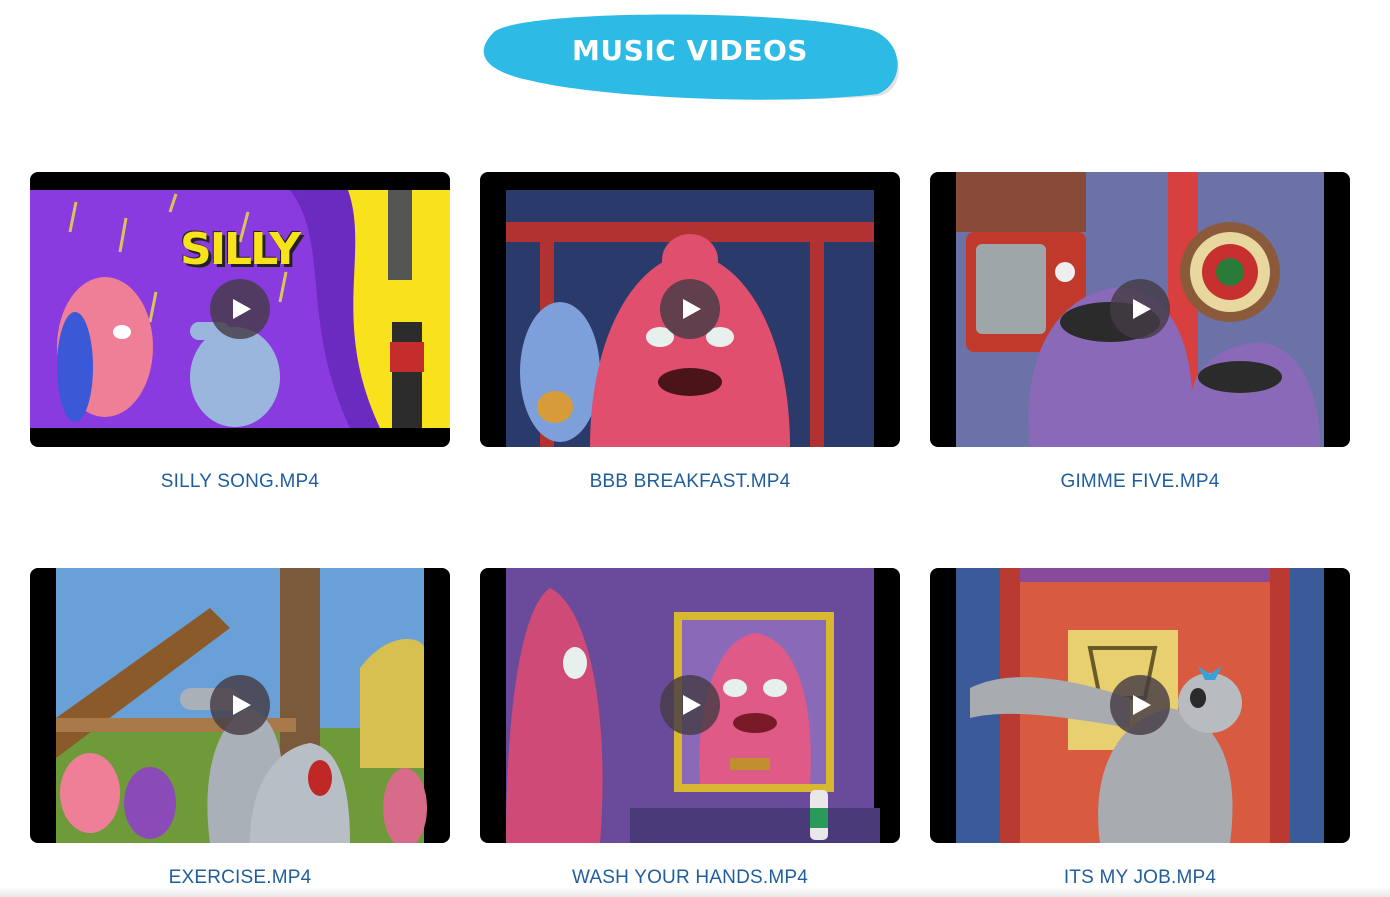 The image size is (1390, 897). What do you see at coordinates (690, 482) in the screenshot?
I see `video-title: BBB BREAKFAST.MP4` at bounding box center [690, 482].